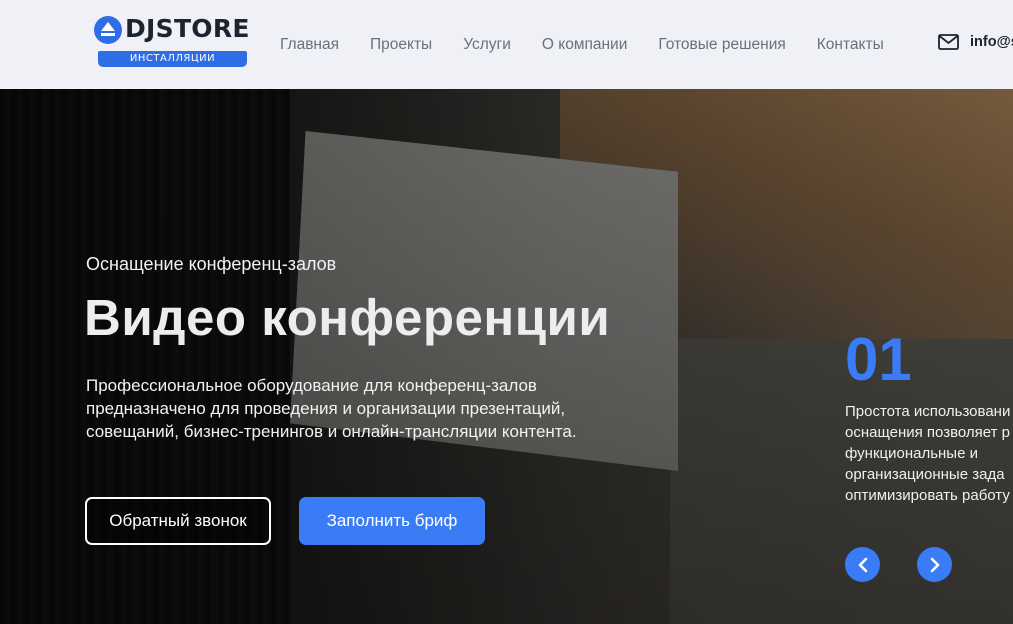 The image size is (1013, 624). I want to click on chevron-right-icon, so click(934, 564).